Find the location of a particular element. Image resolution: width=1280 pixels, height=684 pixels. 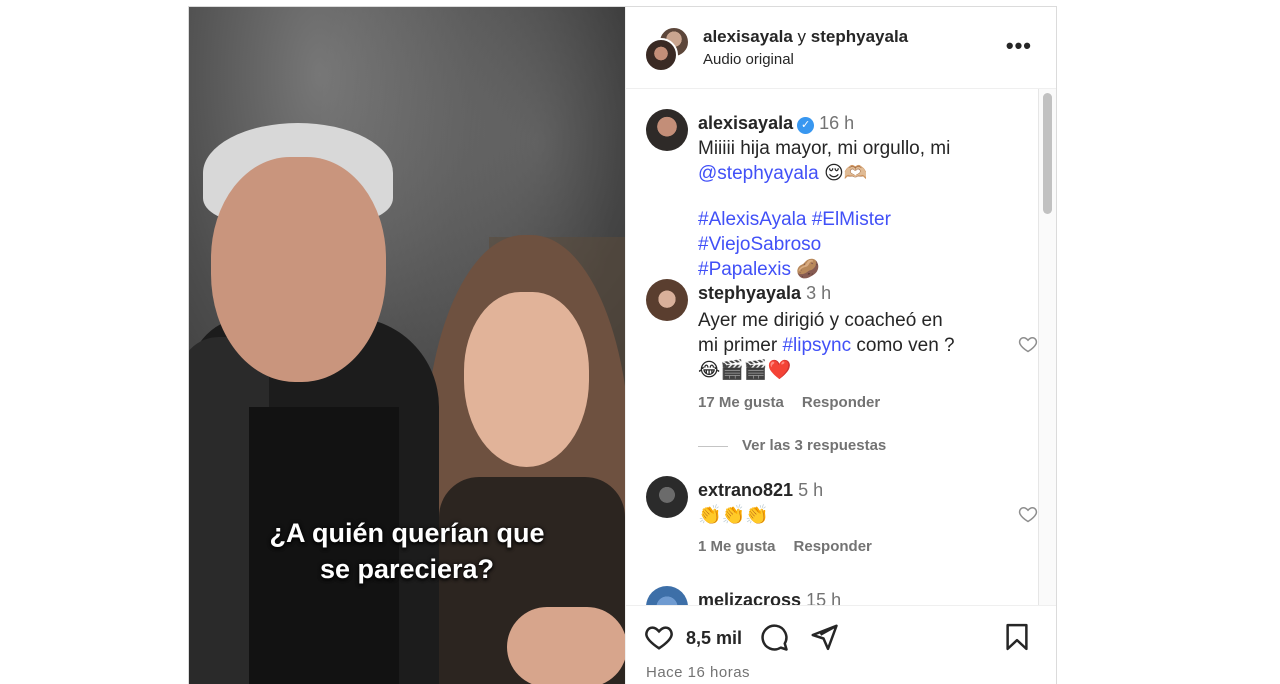

scrollbar-thumb is located at coordinates (1047, 153).